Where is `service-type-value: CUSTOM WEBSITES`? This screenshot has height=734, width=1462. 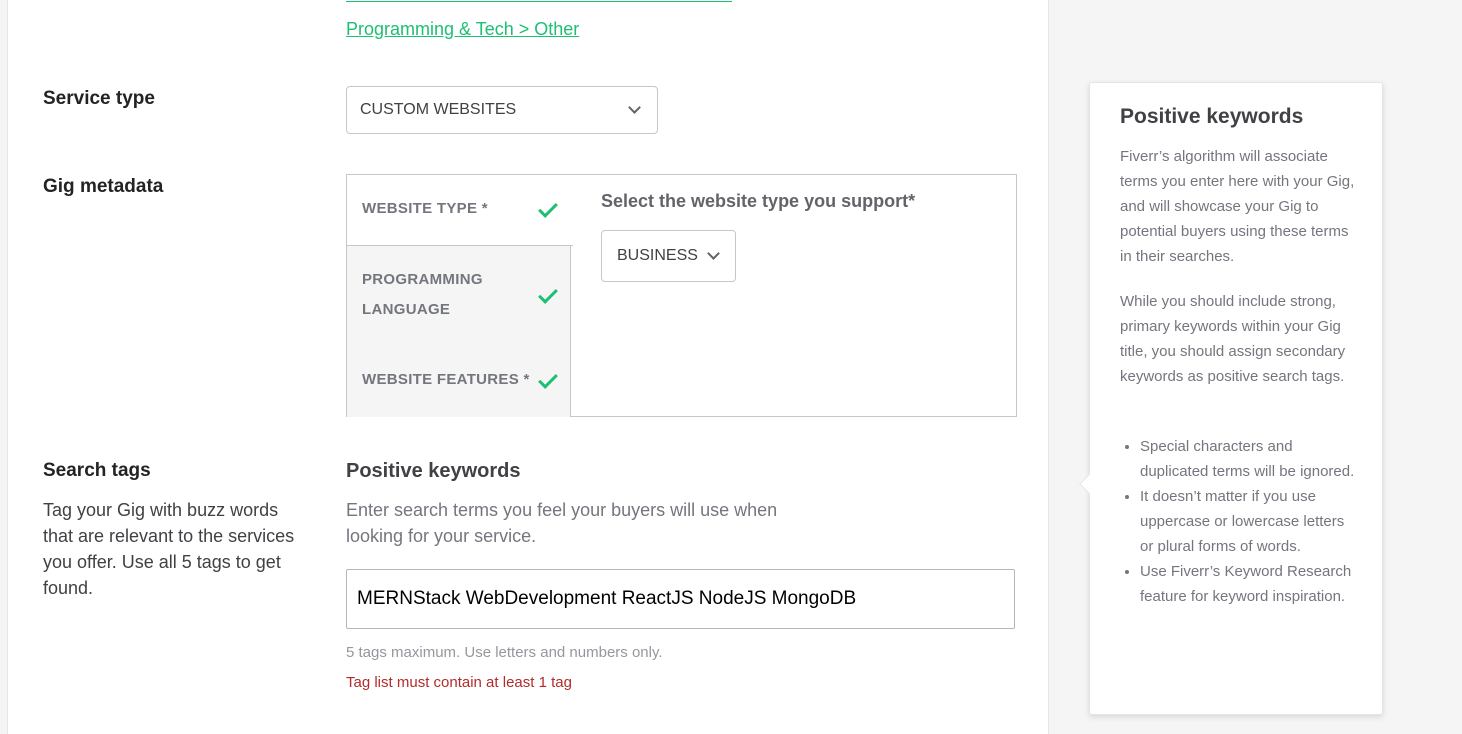
service-type-value: CUSTOM WEBSITES is located at coordinates (438, 109).